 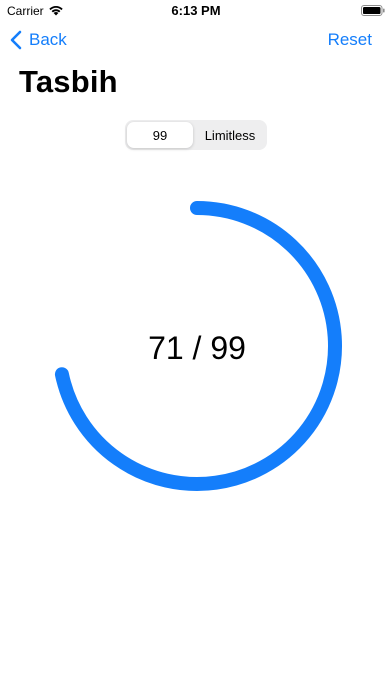 I want to click on status-bar: Carrier 6:13 PM, so click(x=196, y=11).